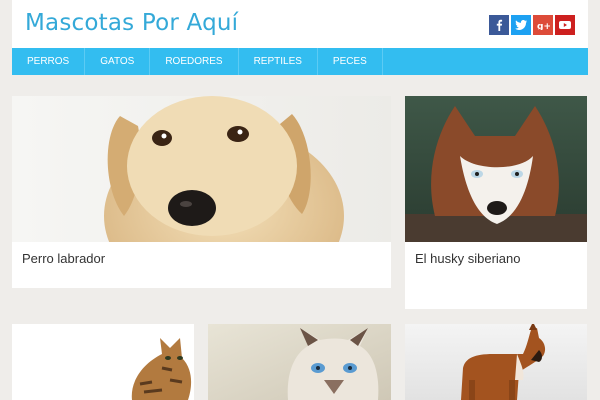  I want to click on nav-item-perros: PERROS, so click(49, 61).